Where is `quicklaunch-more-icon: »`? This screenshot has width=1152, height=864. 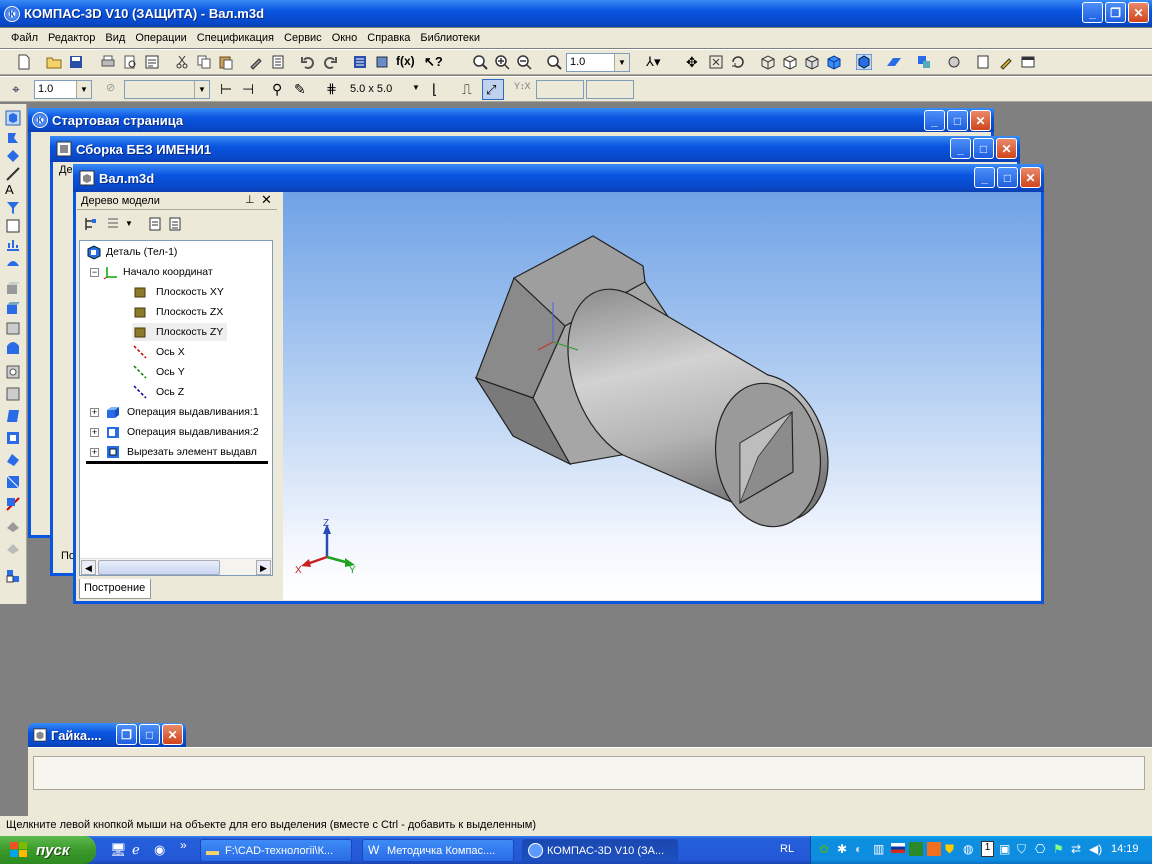 quicklaunch-more-icon: » is located at coordinates (183, 845).